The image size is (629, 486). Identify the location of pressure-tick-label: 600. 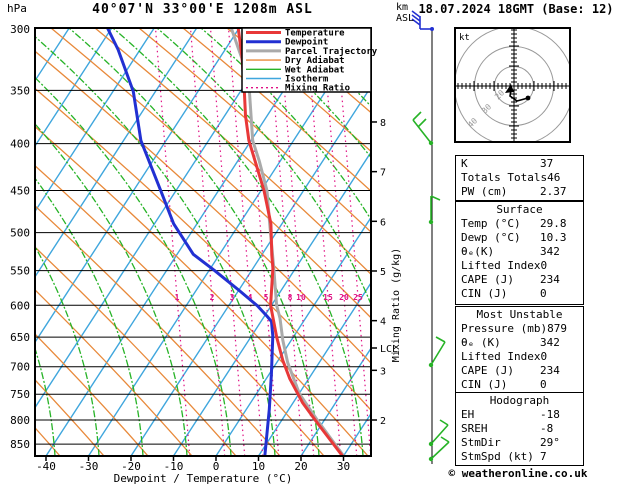
(20, 305).